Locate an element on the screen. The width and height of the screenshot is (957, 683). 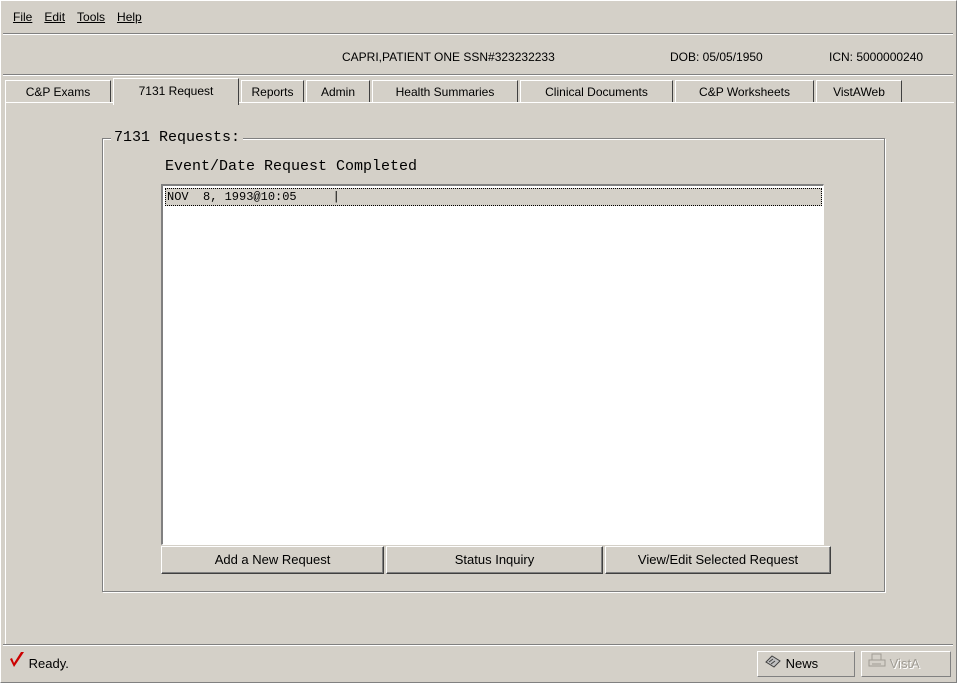
requests-group-title: 7131 Requests: is located at coordinates (177, 138).